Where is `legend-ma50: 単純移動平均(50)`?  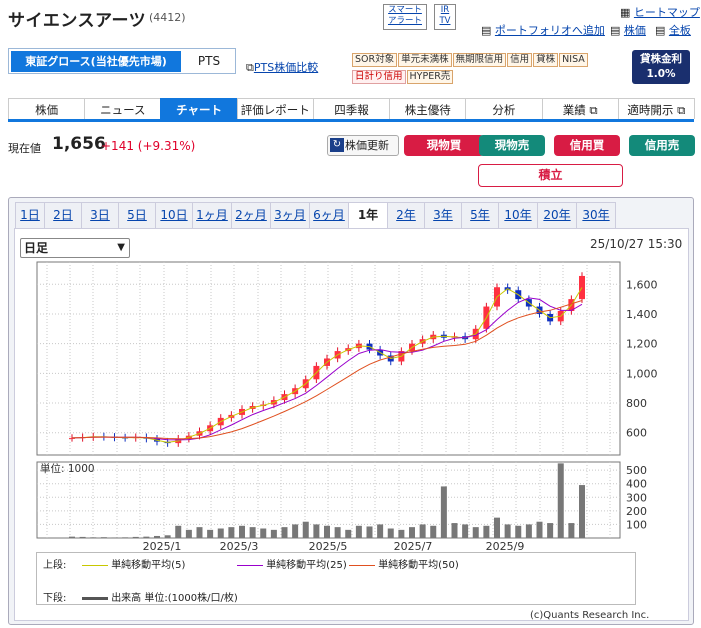 legend-ma50: 単純移動平均(50) is located at coordinates (404, 563).